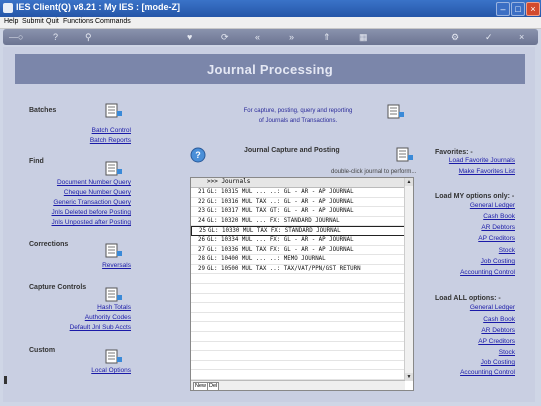 This screenshot has width=541, height=406. I want to click on calculator-icon: ▦, so click(363, 37).